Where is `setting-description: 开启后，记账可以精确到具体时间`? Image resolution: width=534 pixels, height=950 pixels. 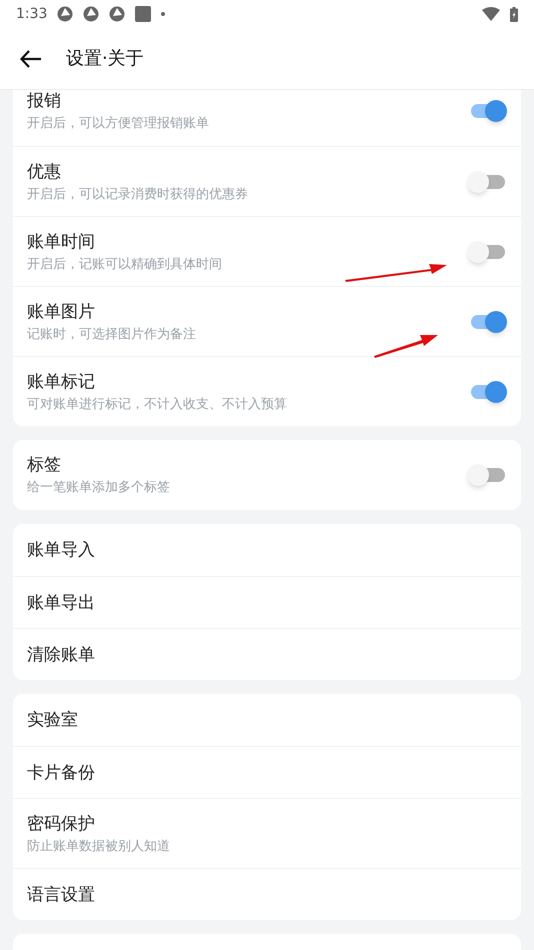
setting-description: 开启后，记账可以精确到具体时间 is located at coordinates (124, 265).